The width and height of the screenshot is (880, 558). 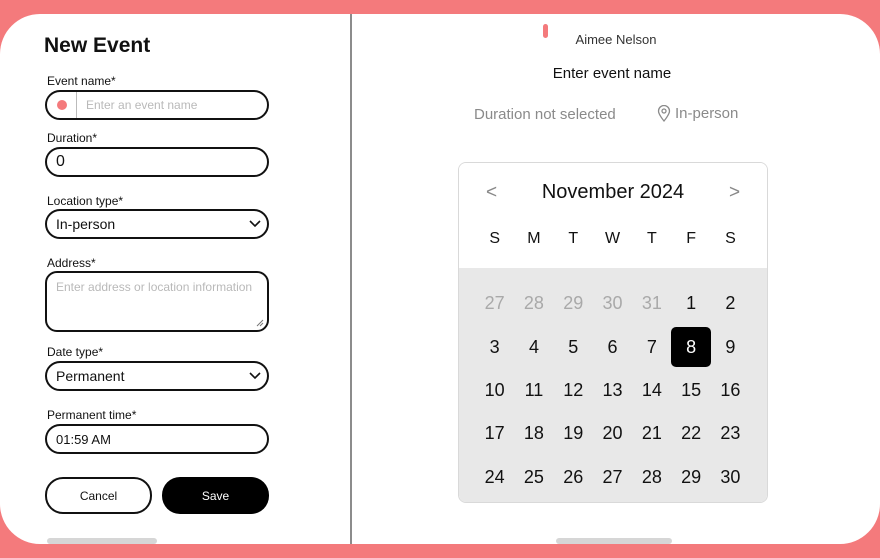 I want to click on calendar-day: 24, so click(x=494, y=477).